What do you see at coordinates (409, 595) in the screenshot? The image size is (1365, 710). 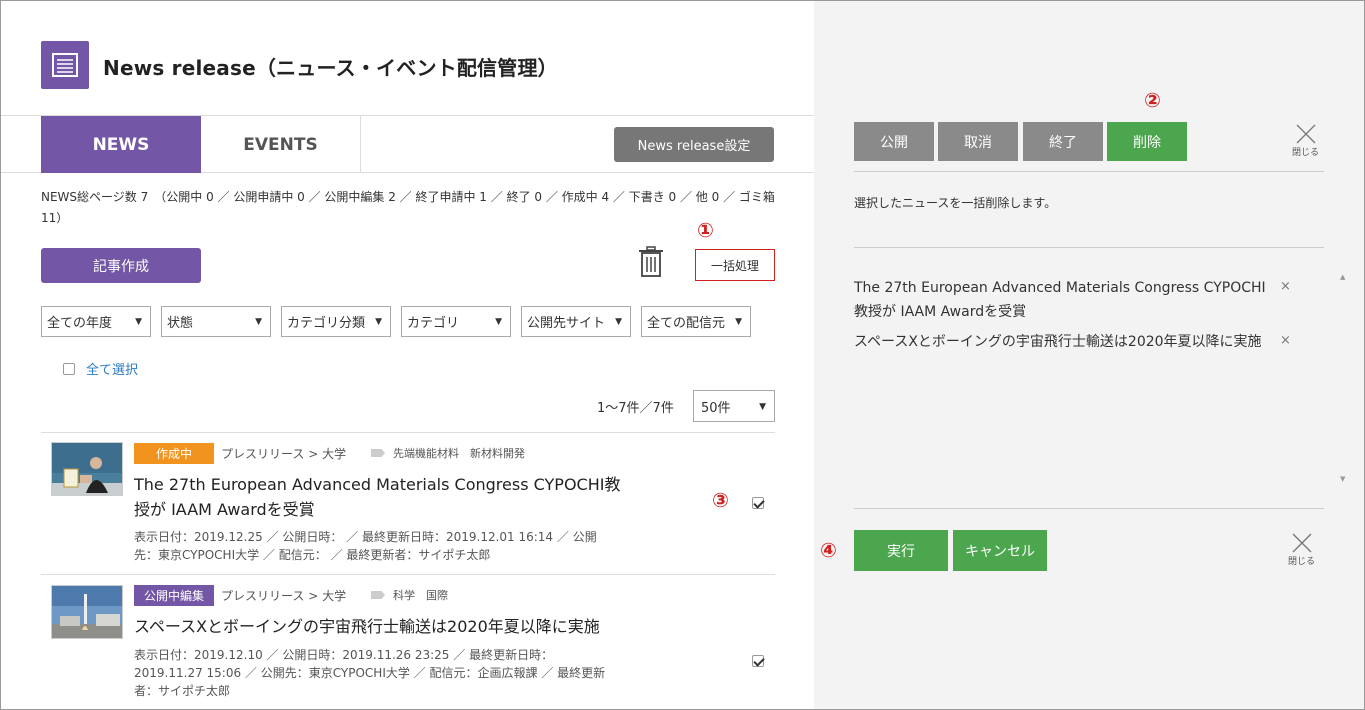 I see `tag-list: 科学 国際` at bounding box center [409, 595].